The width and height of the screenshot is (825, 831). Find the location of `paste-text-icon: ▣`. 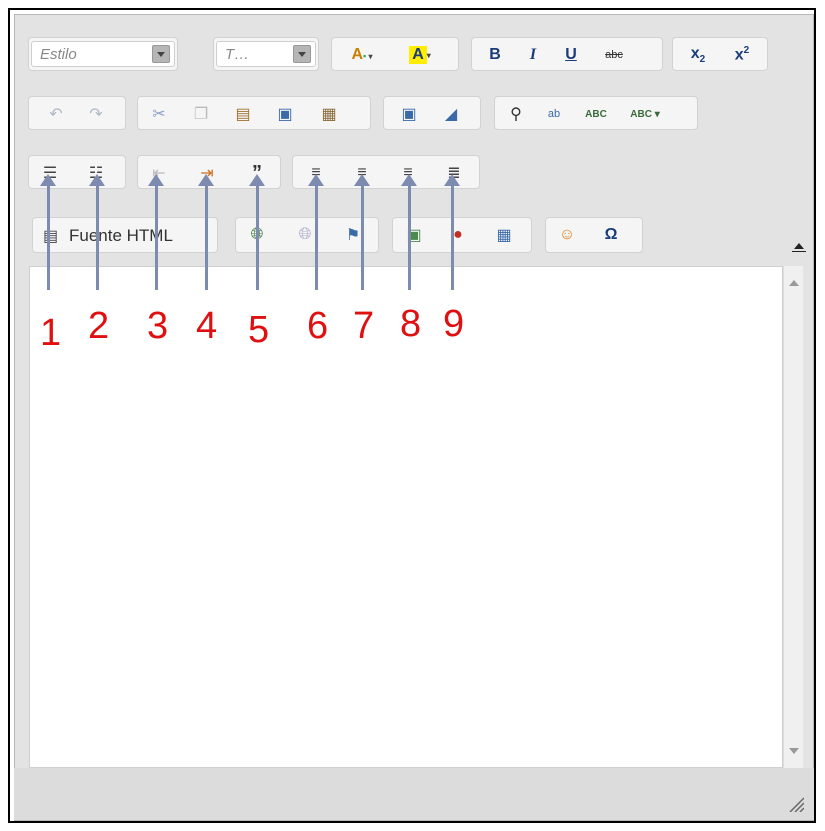

paste-text-icon: ▣ is located at coordinates (285, 114).